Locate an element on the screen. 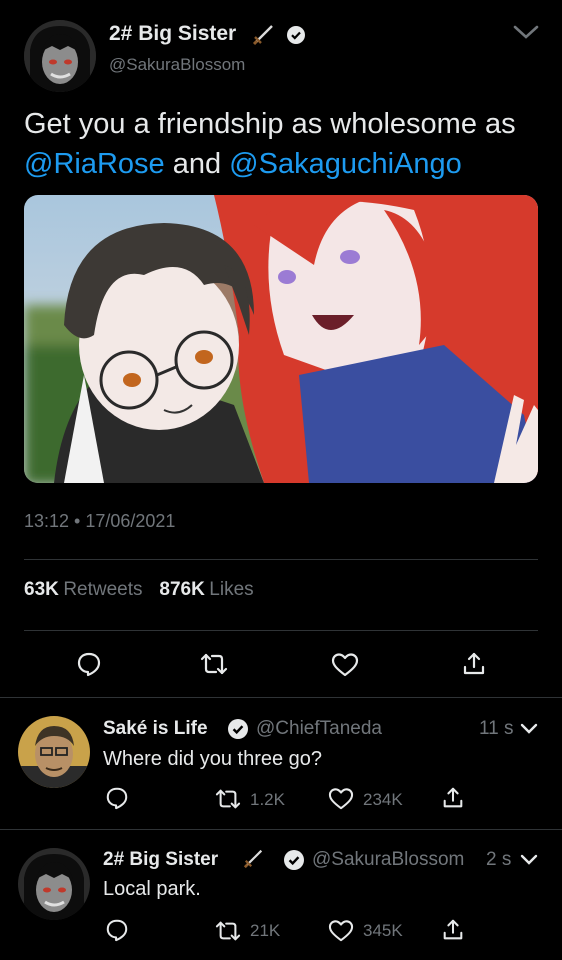 The width and height of the screenshot is (562, 960). reply-author-handle: @SakuraBlossom is located at coordinates (388, 860).